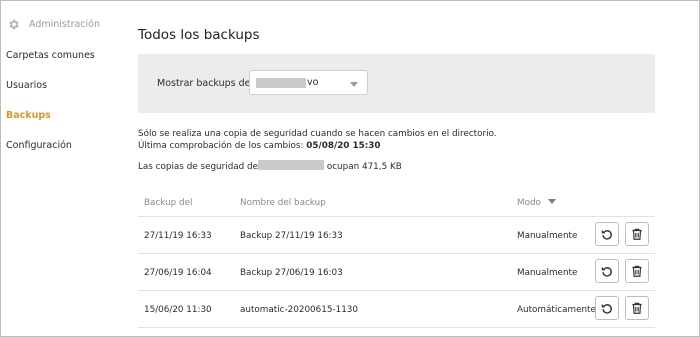 The width and height of the screenshot is (700, 337). What do you see at coordinates (283, 203) in the screenshot?
I see `column-header-name: Nombre del backup` at bounding box center [283, 203].